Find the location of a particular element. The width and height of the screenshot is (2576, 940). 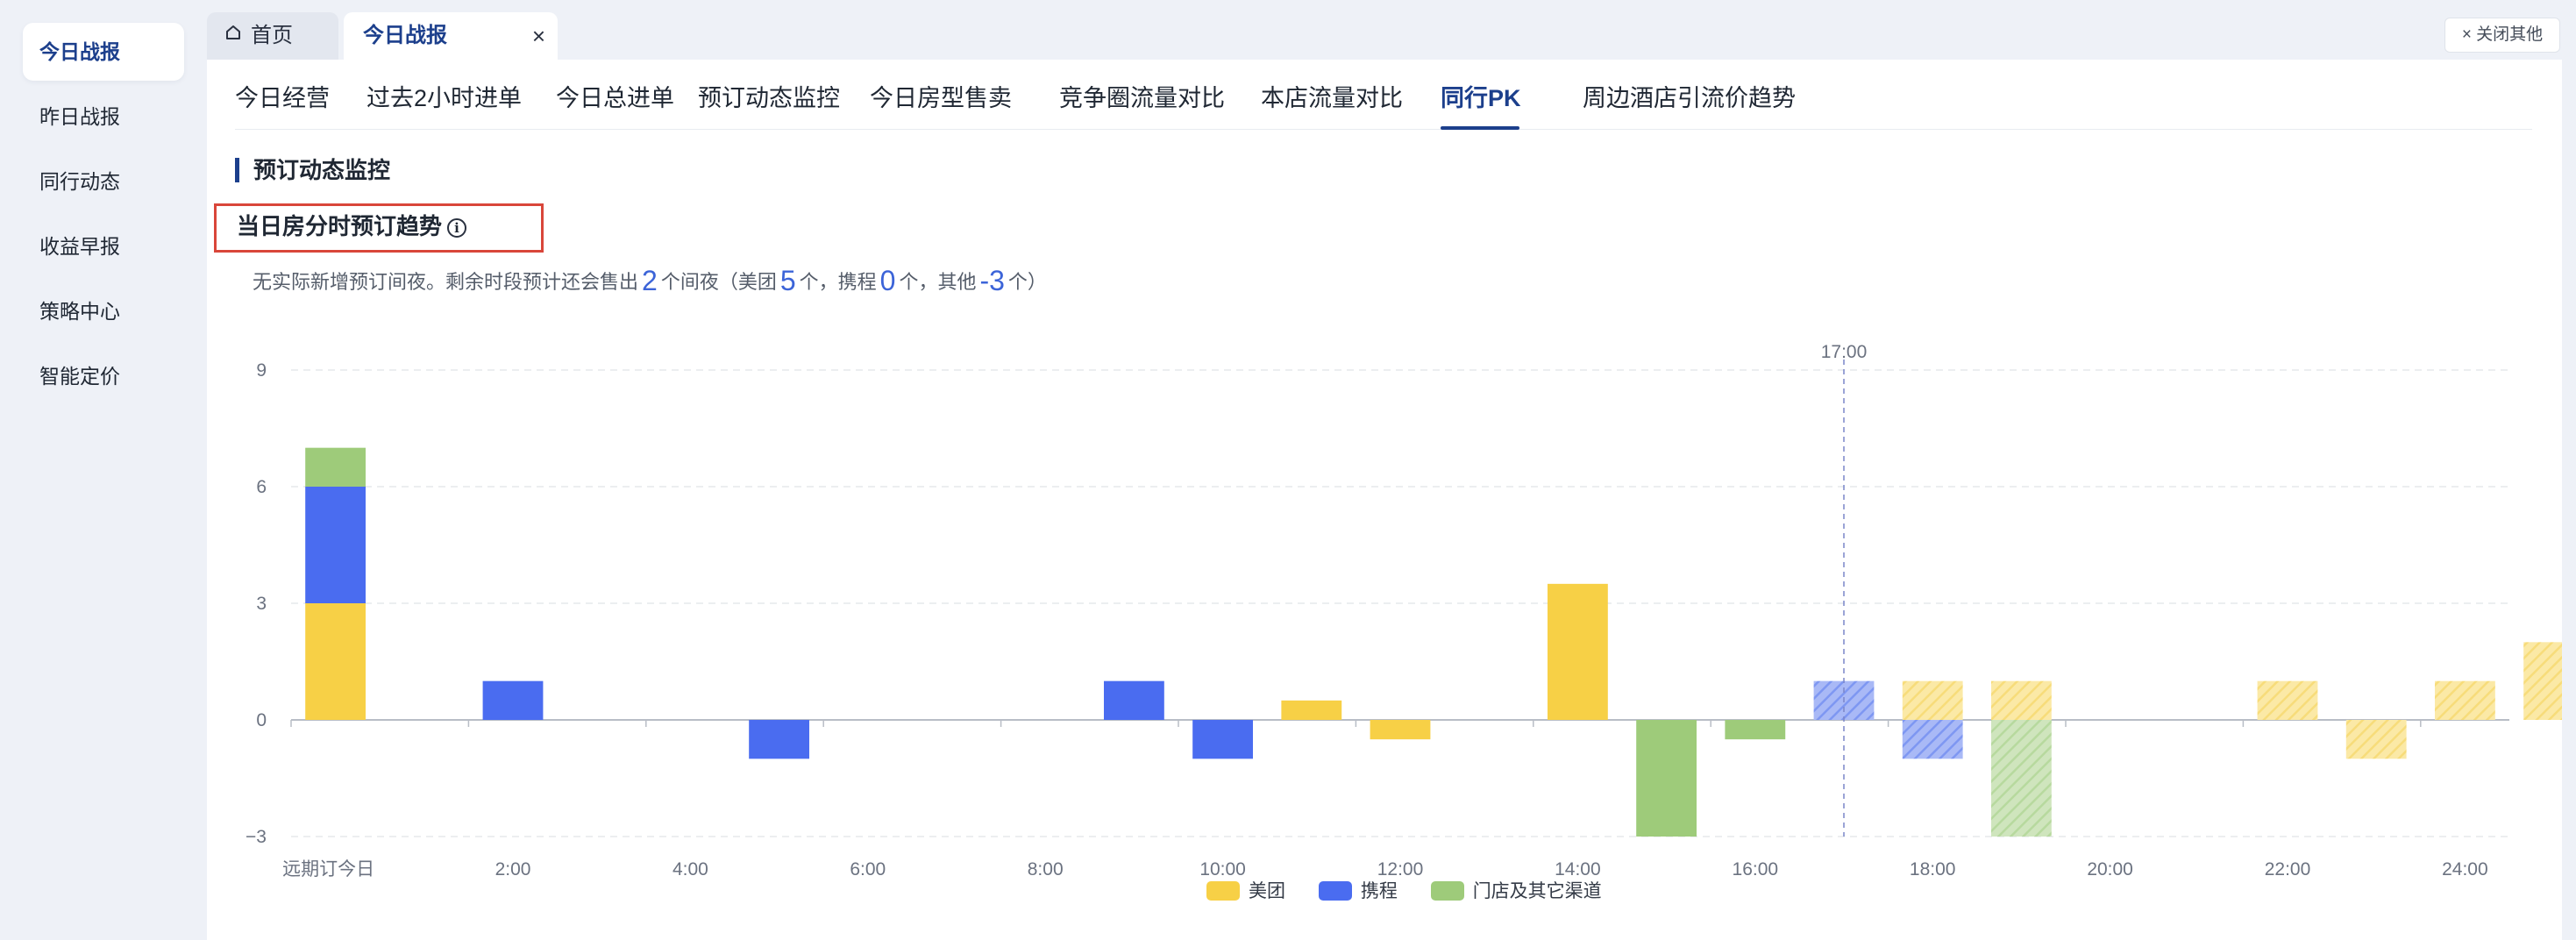

y-tick-label: 9 is located at coordinates (261, 371).